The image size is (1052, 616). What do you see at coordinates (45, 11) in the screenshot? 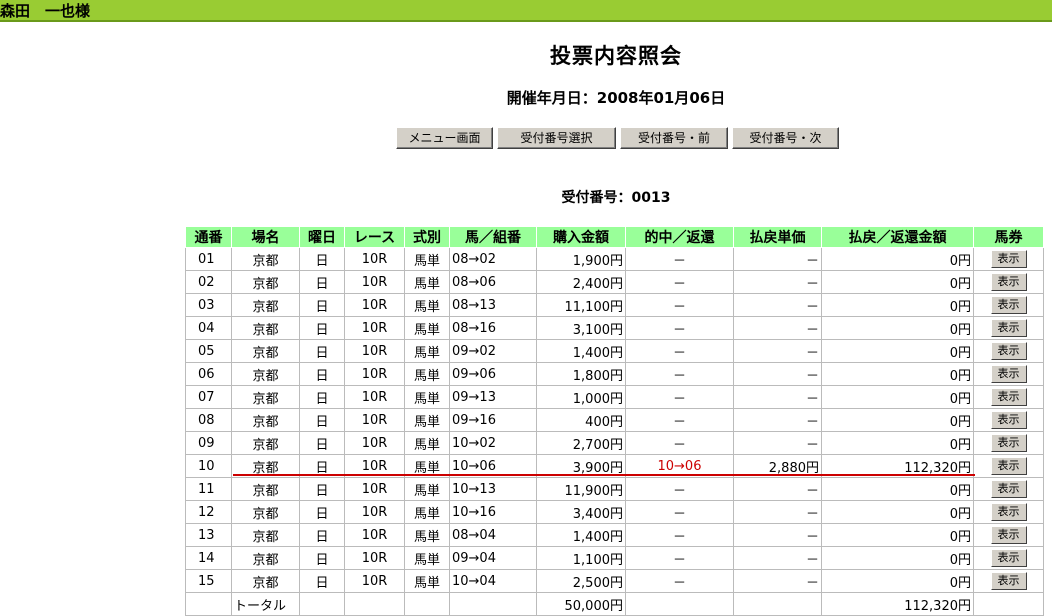
I see `user-name: 森田 一也様` at bounding box center [45, 11].